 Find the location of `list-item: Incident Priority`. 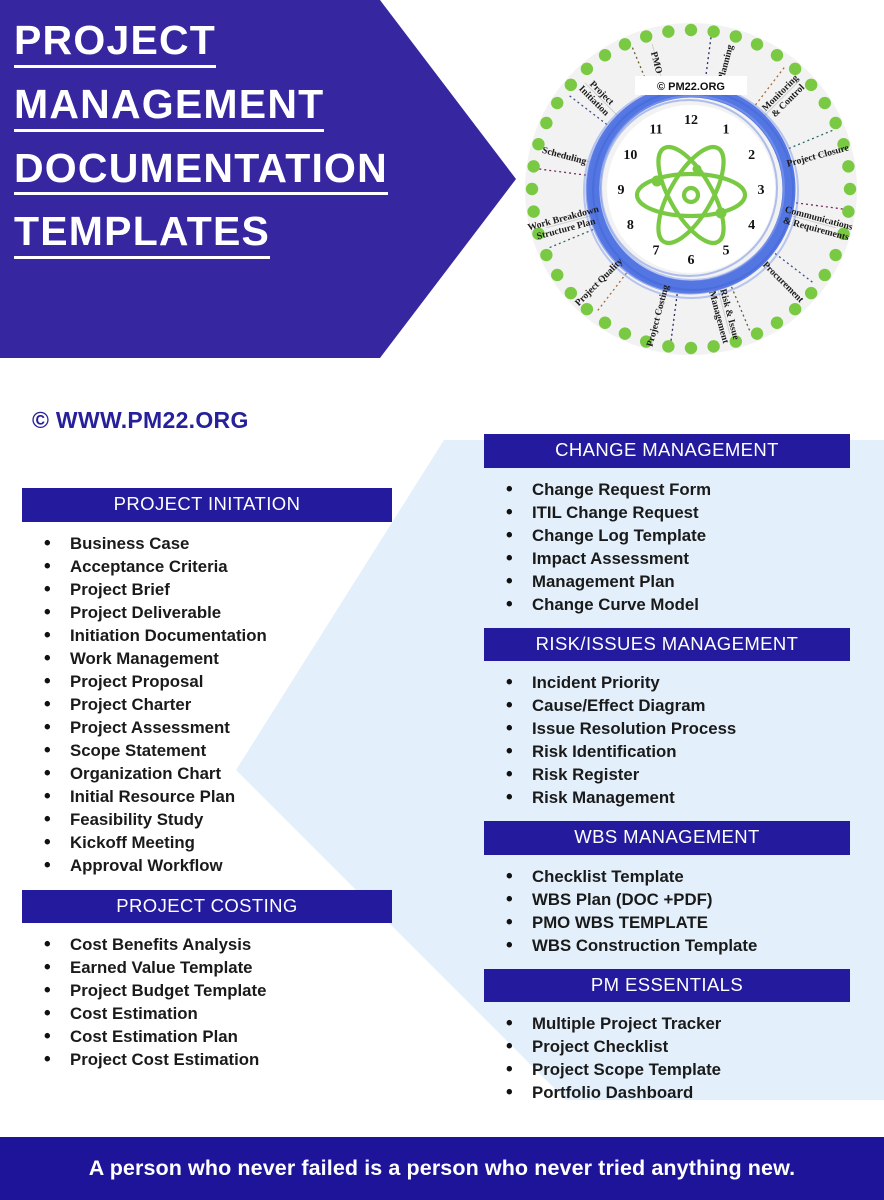

list-item: Incident Priority is located at coordinates (678, 683).